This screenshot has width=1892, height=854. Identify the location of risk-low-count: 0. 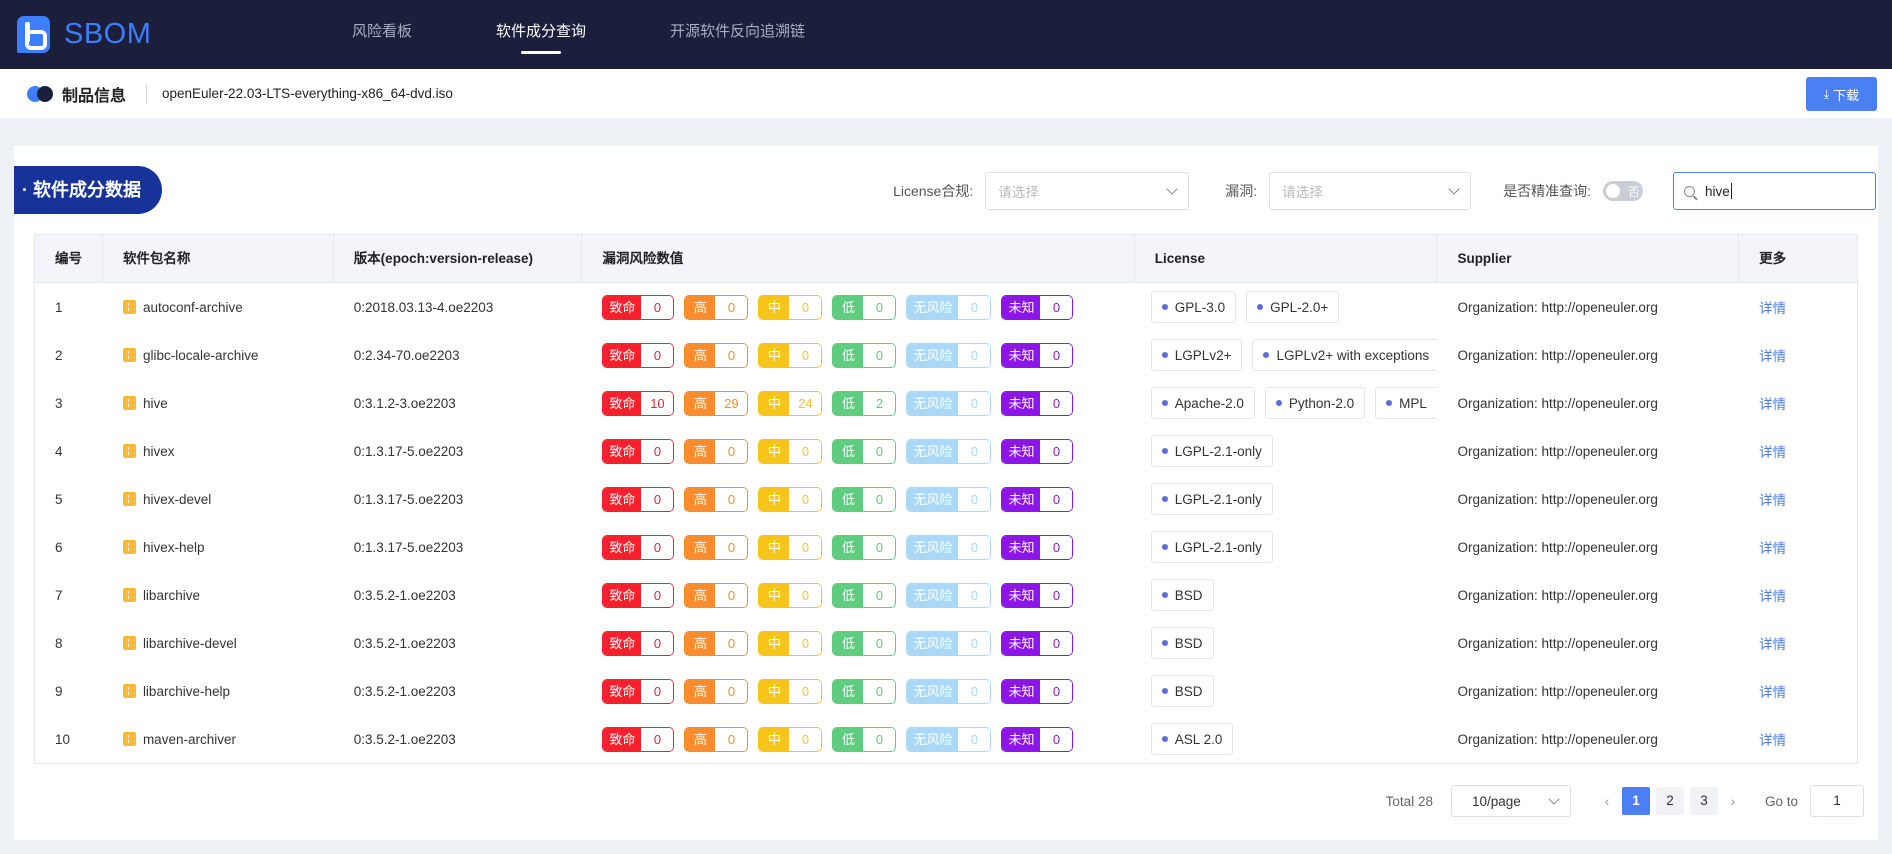
(879, 547).